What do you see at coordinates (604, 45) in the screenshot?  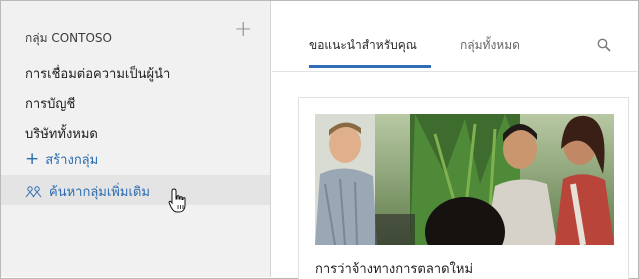 I see `search-icon` at bounding box center [604, 45].